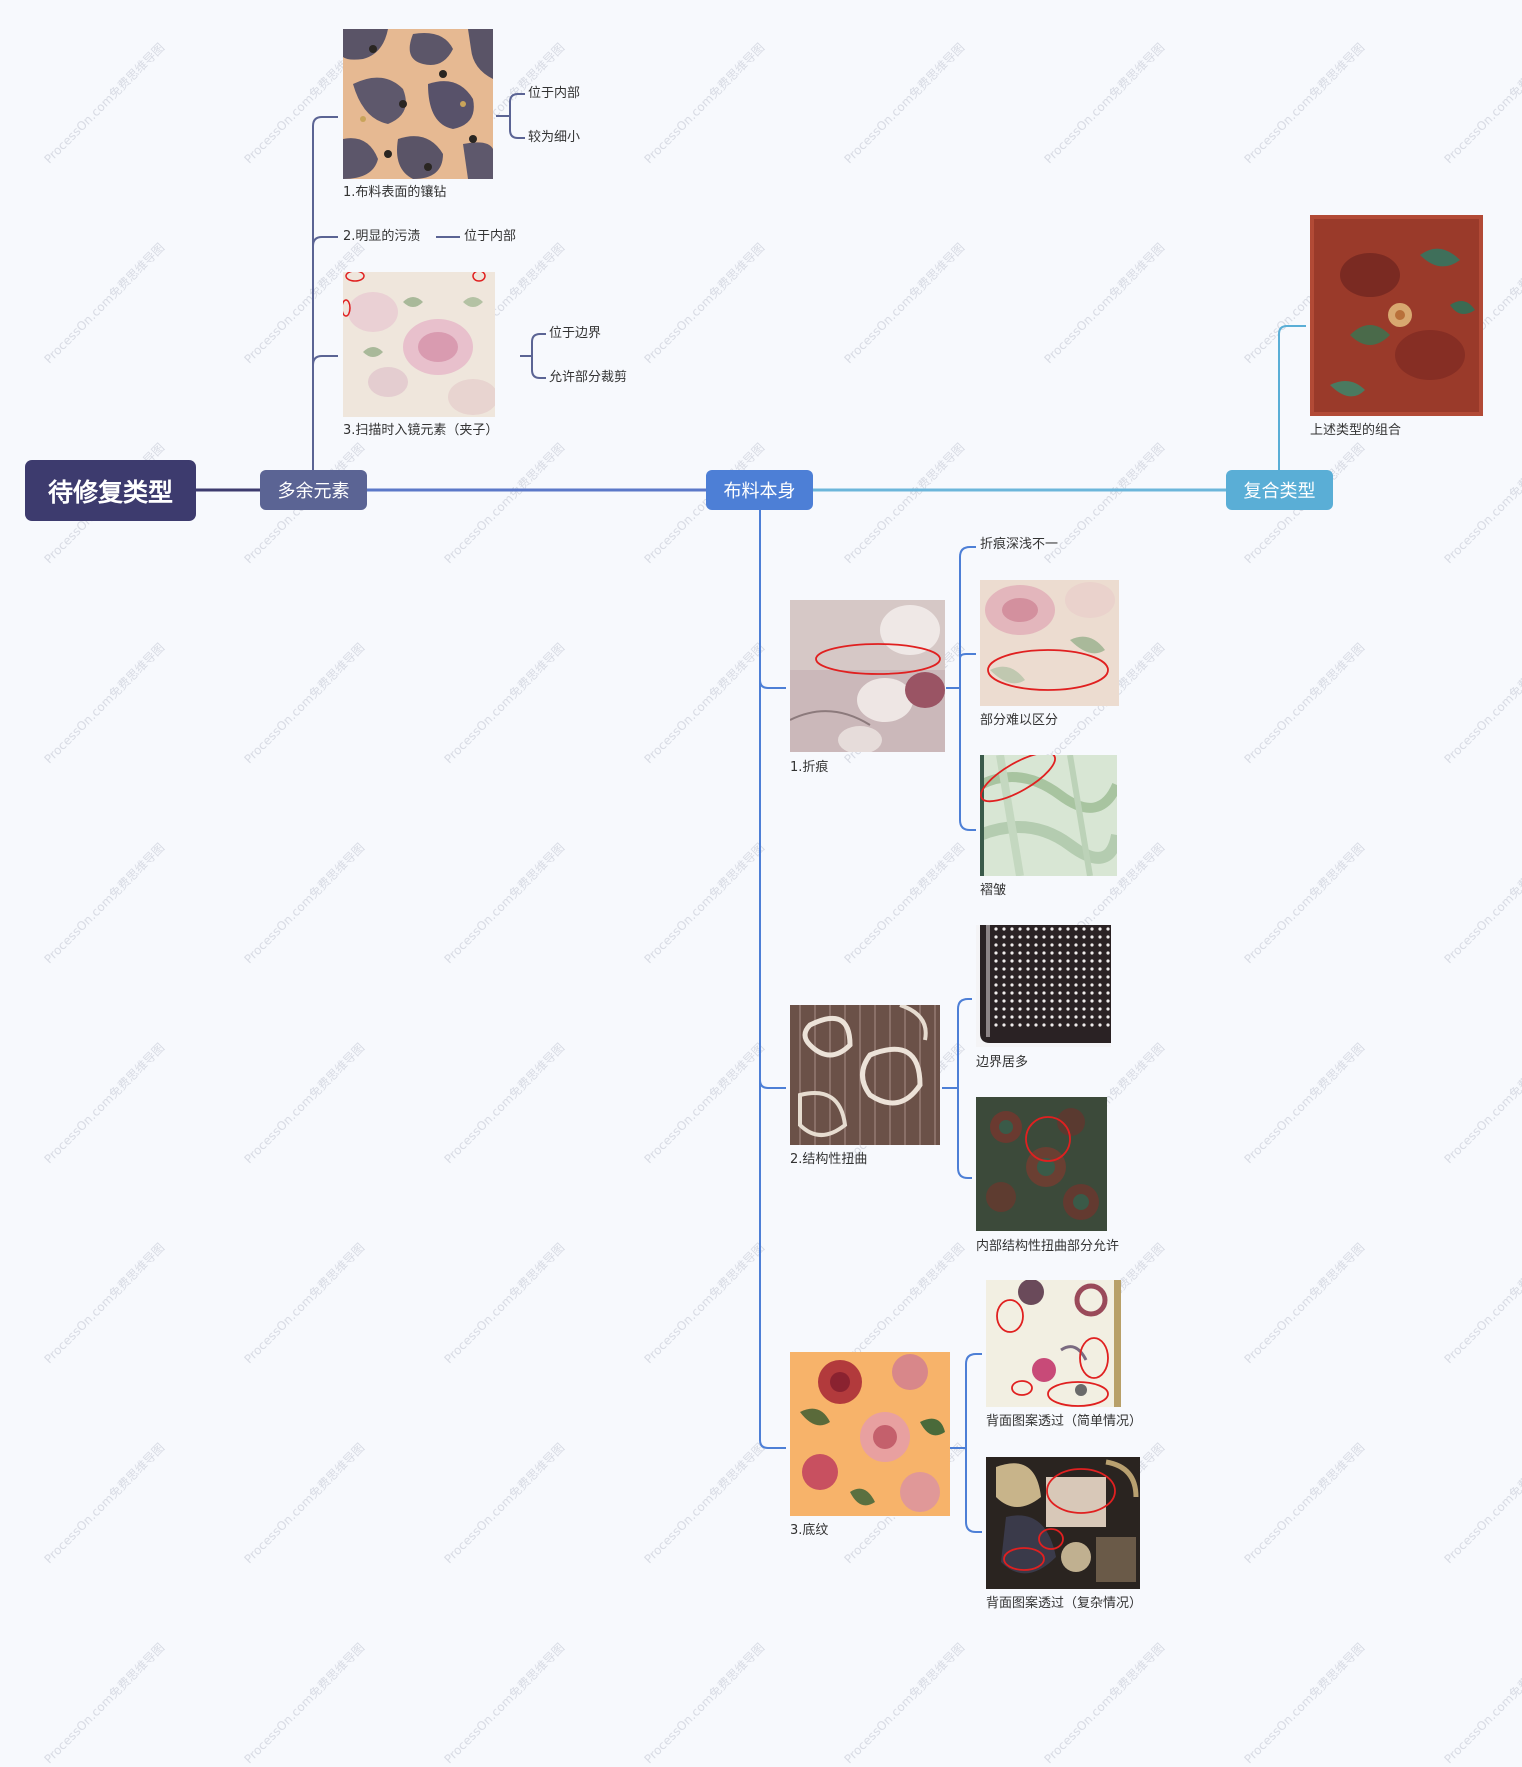 The height and width of the screenshot is (1767, 1522). Describe the element at coordinates (829, 1159) in the screenshot. I see `item-label: 2.结构性扭曲` at that location.